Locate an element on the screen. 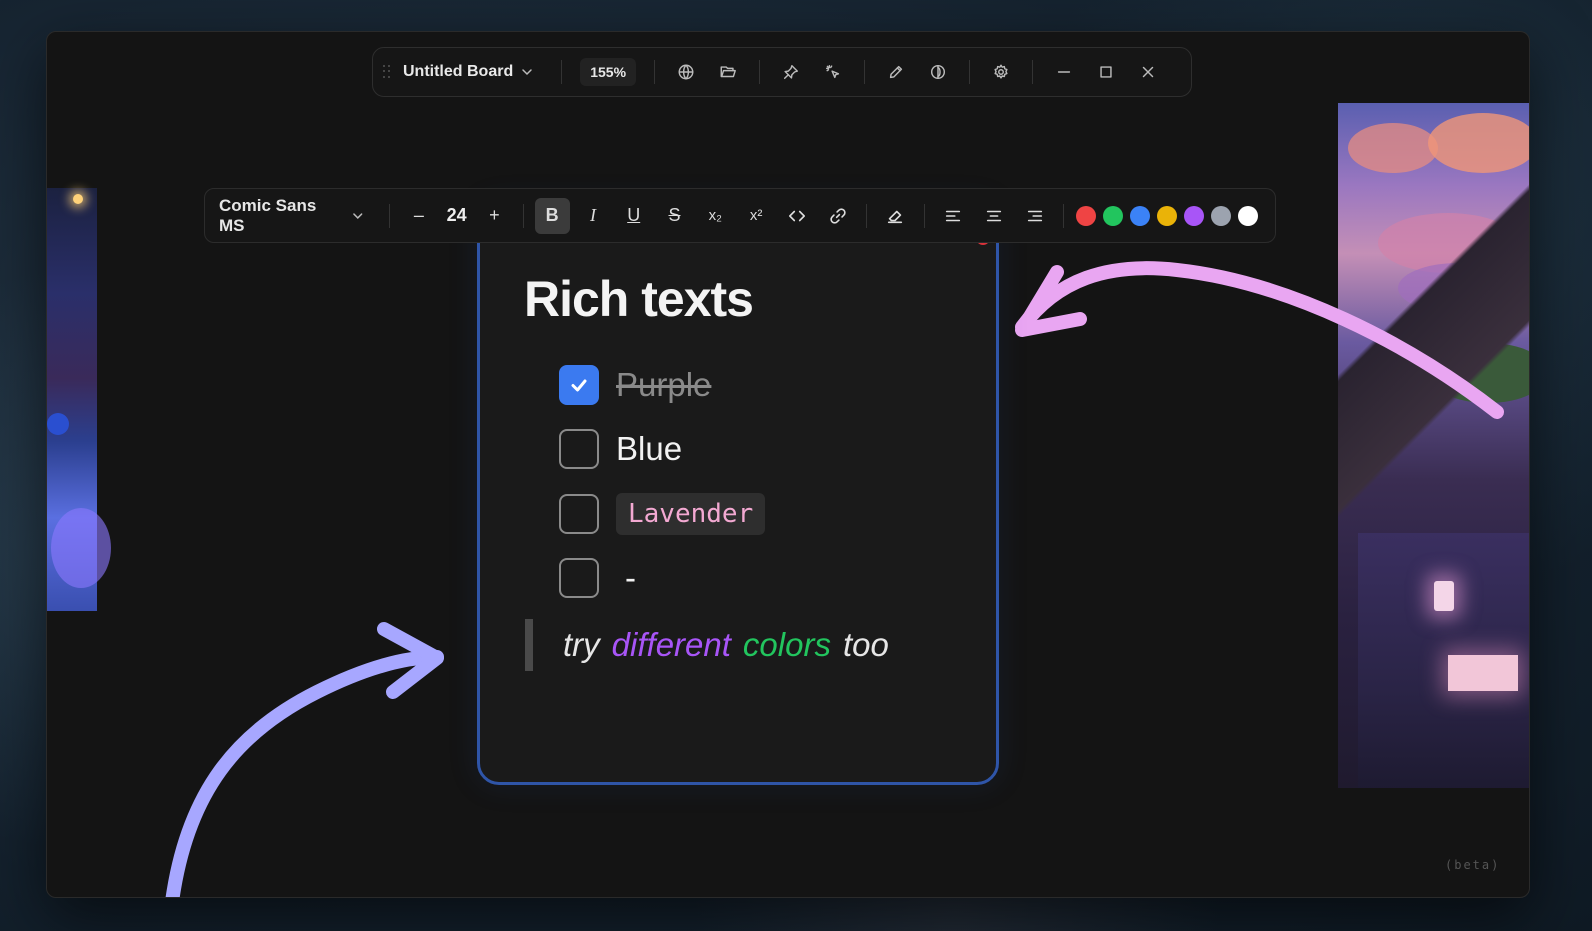 The image size is (1592, 931). checkmark-icon is located at coordinates (579, 385).